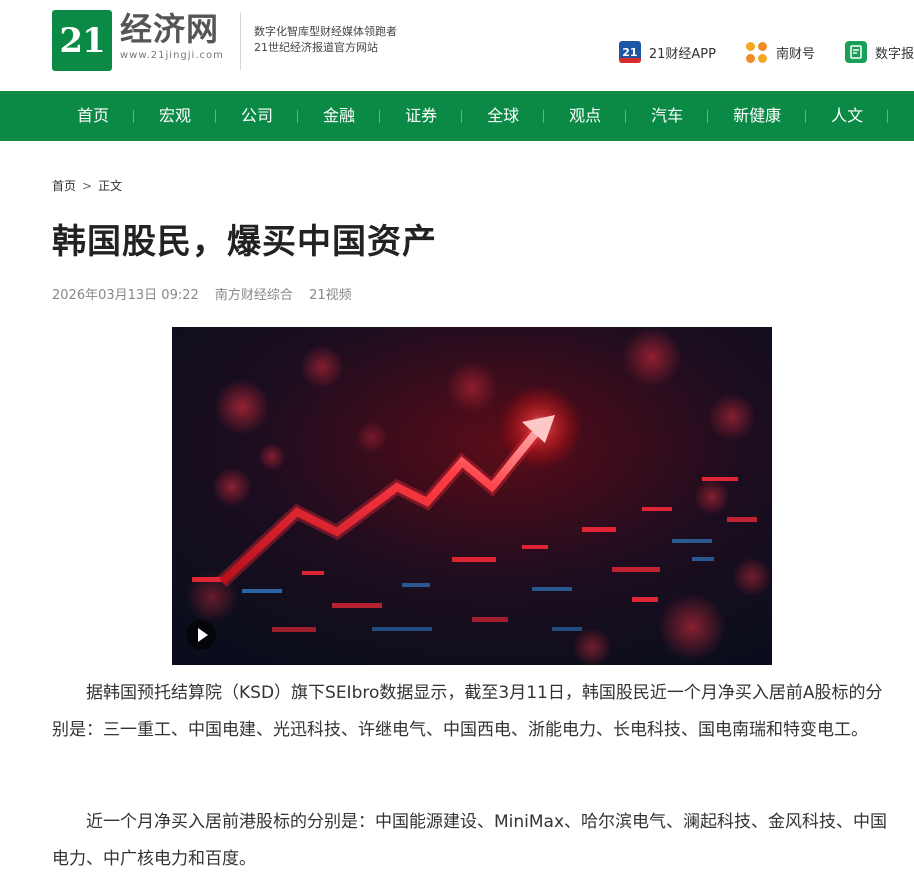 Image resolution: width=914 pixels, height=888 pixels. I want to click on site-slogan: 数字化智库型财经媒体领跑者 21世纪经济报道官方网站, so click(325, 40).